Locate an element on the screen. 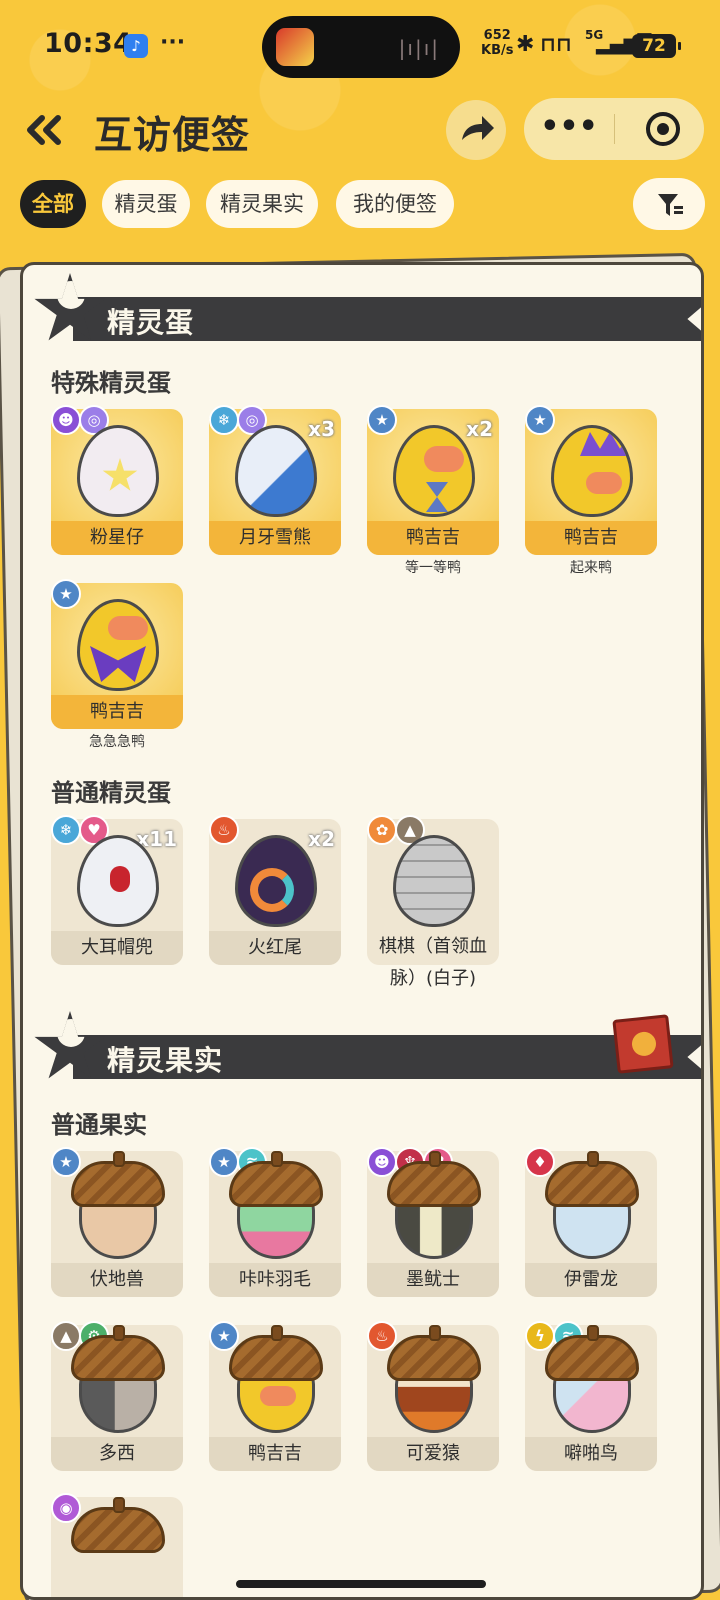 Image resolution: width=720 pixels, height=1600 pixels. leader-attr-icon: ✿ is located at coordinates (382, 830).